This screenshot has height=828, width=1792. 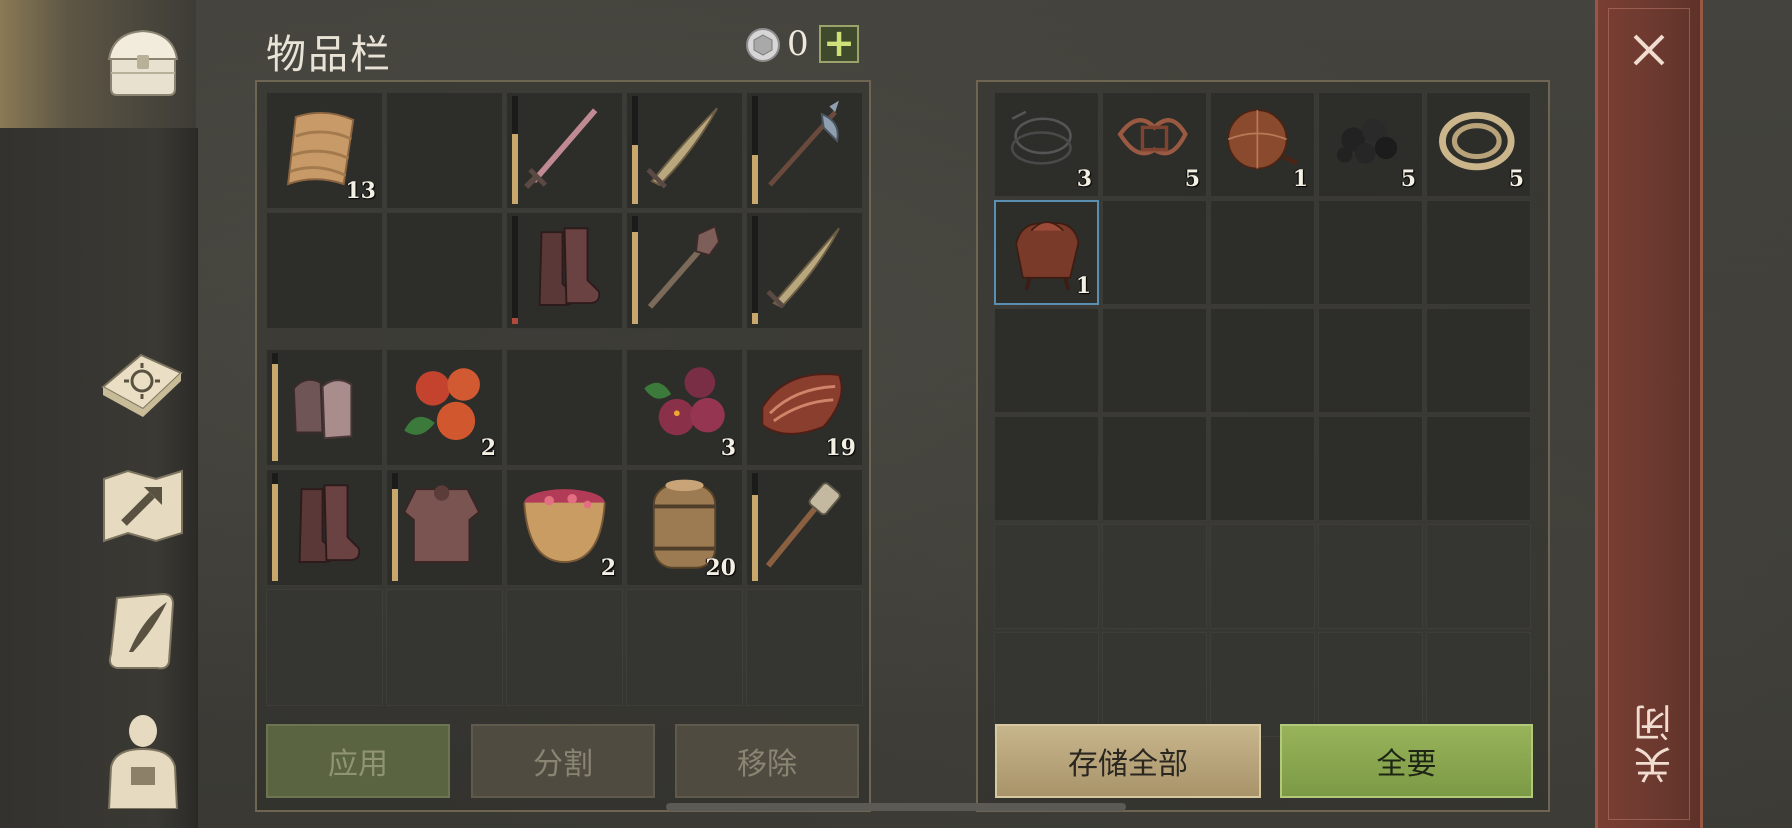 What do you see at coordinates (324, 150) in the screenshot?
I see `item-slot: 13` at bounding box center [324, 150].